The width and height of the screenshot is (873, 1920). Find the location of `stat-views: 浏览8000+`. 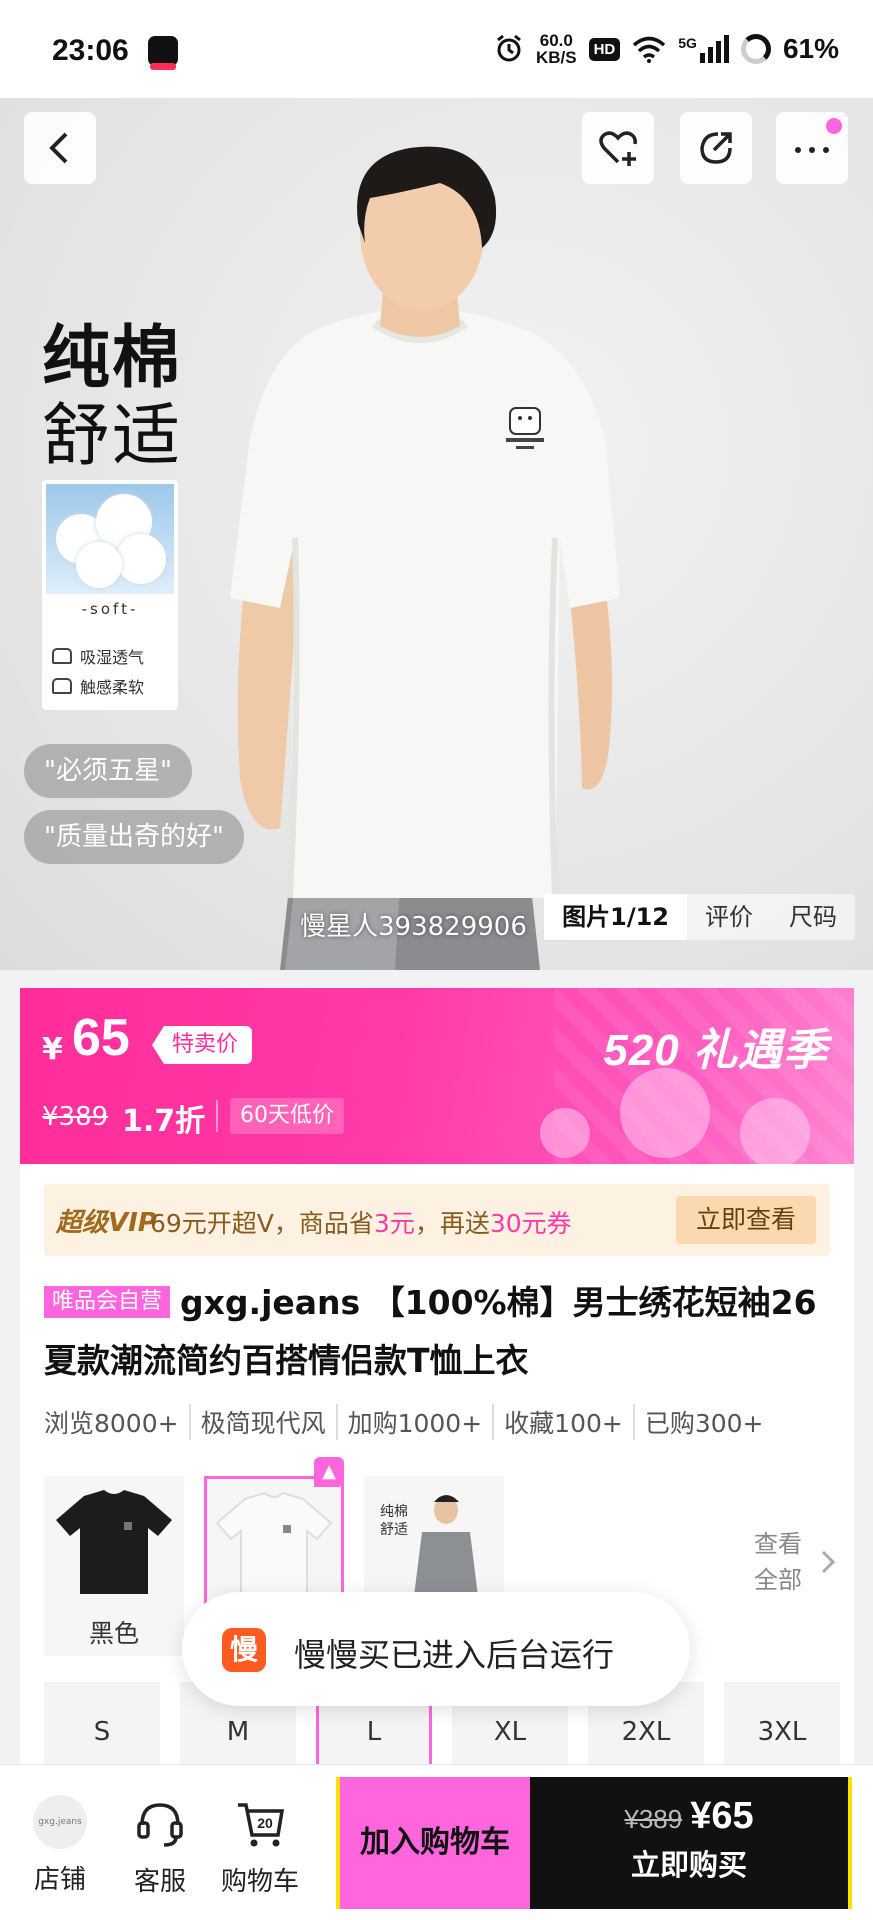

stat-views: 浏览8000+ is located at coordinates (111, 1423).